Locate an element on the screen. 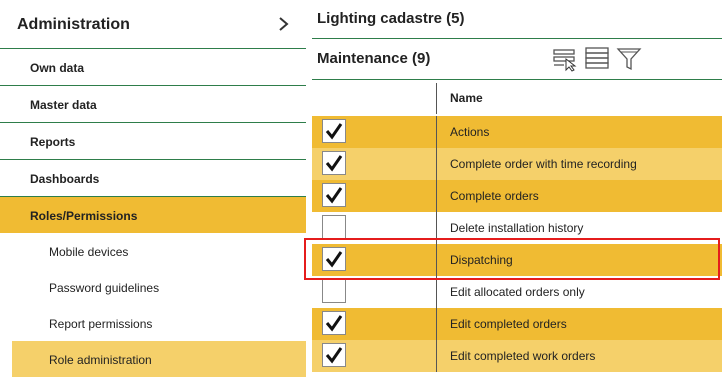  permission-name: Complete orders is located at coordinates (494, 196).